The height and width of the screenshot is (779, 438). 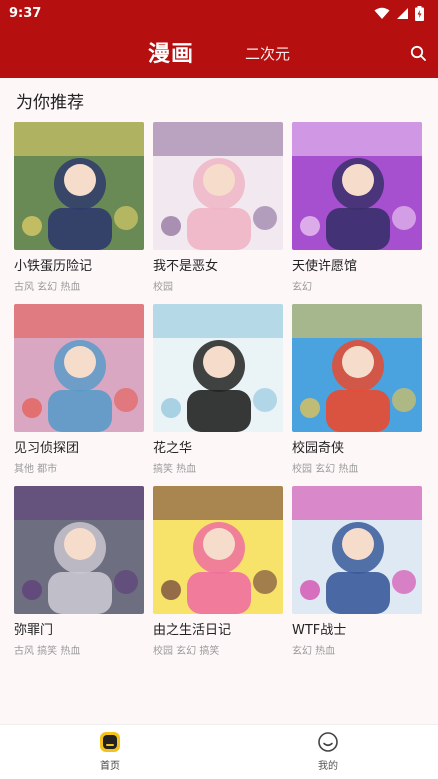 I want to click on signal-icon, so click(x=402, y=13).